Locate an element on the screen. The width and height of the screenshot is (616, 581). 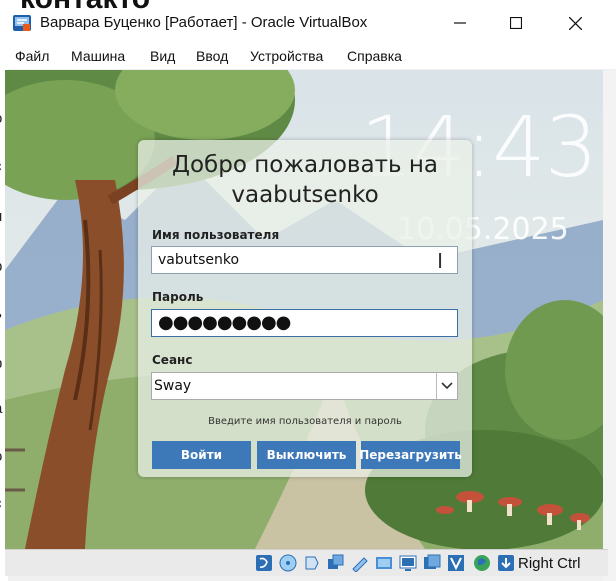
username-label: Имя пользователя is located at coordinates (216, 235).